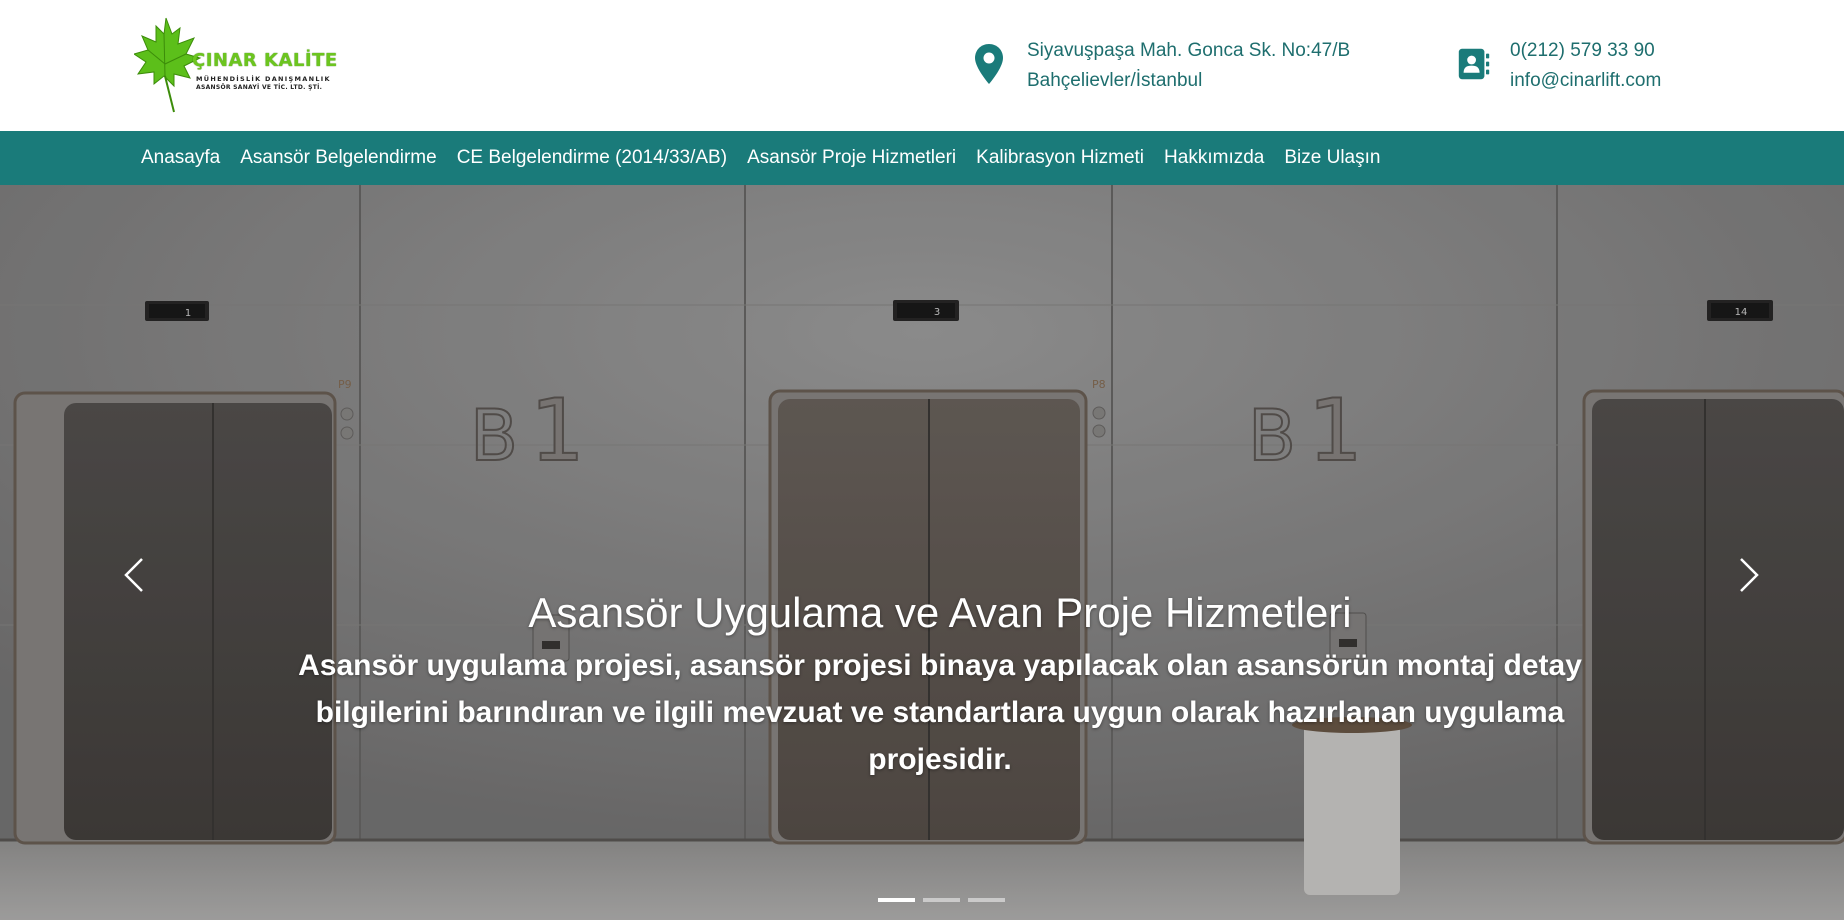 This screenshot has width=1844, height=920. I want to click on nav-item-bize-ulasin: Bize Ulaşın, so click(1332, 158).